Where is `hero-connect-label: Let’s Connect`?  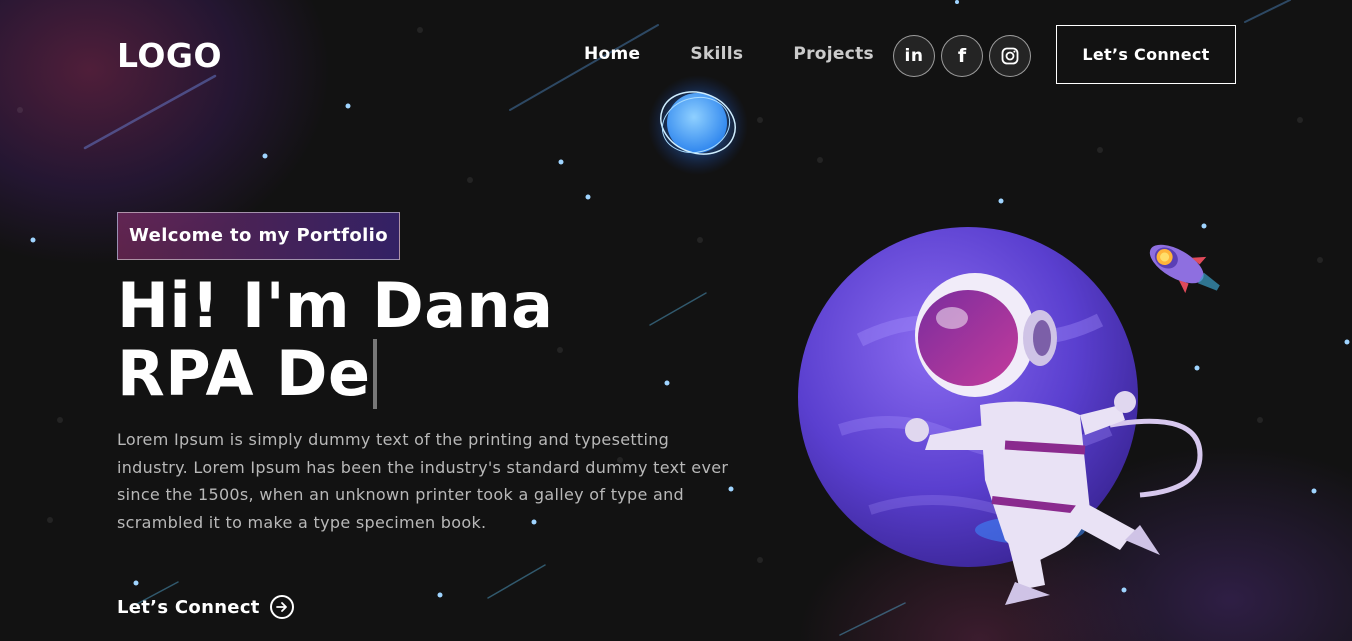 hero-connect-label: Let’s Connect is located at coordinates (188, 607).